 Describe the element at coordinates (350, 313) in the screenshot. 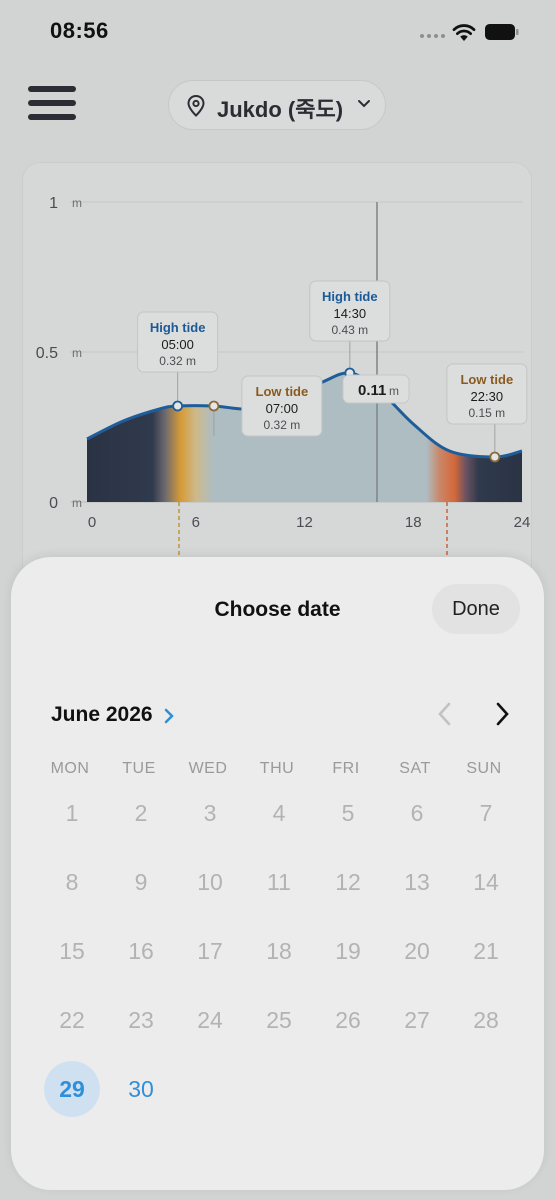

I see `event-time: 14:30` at that location.